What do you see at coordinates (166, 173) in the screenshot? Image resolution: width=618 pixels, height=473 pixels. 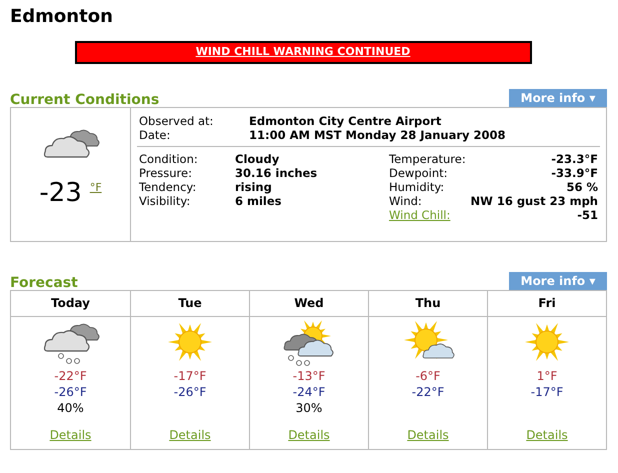 I see `field-label: Pressure:` at bounding box center [166, 173].